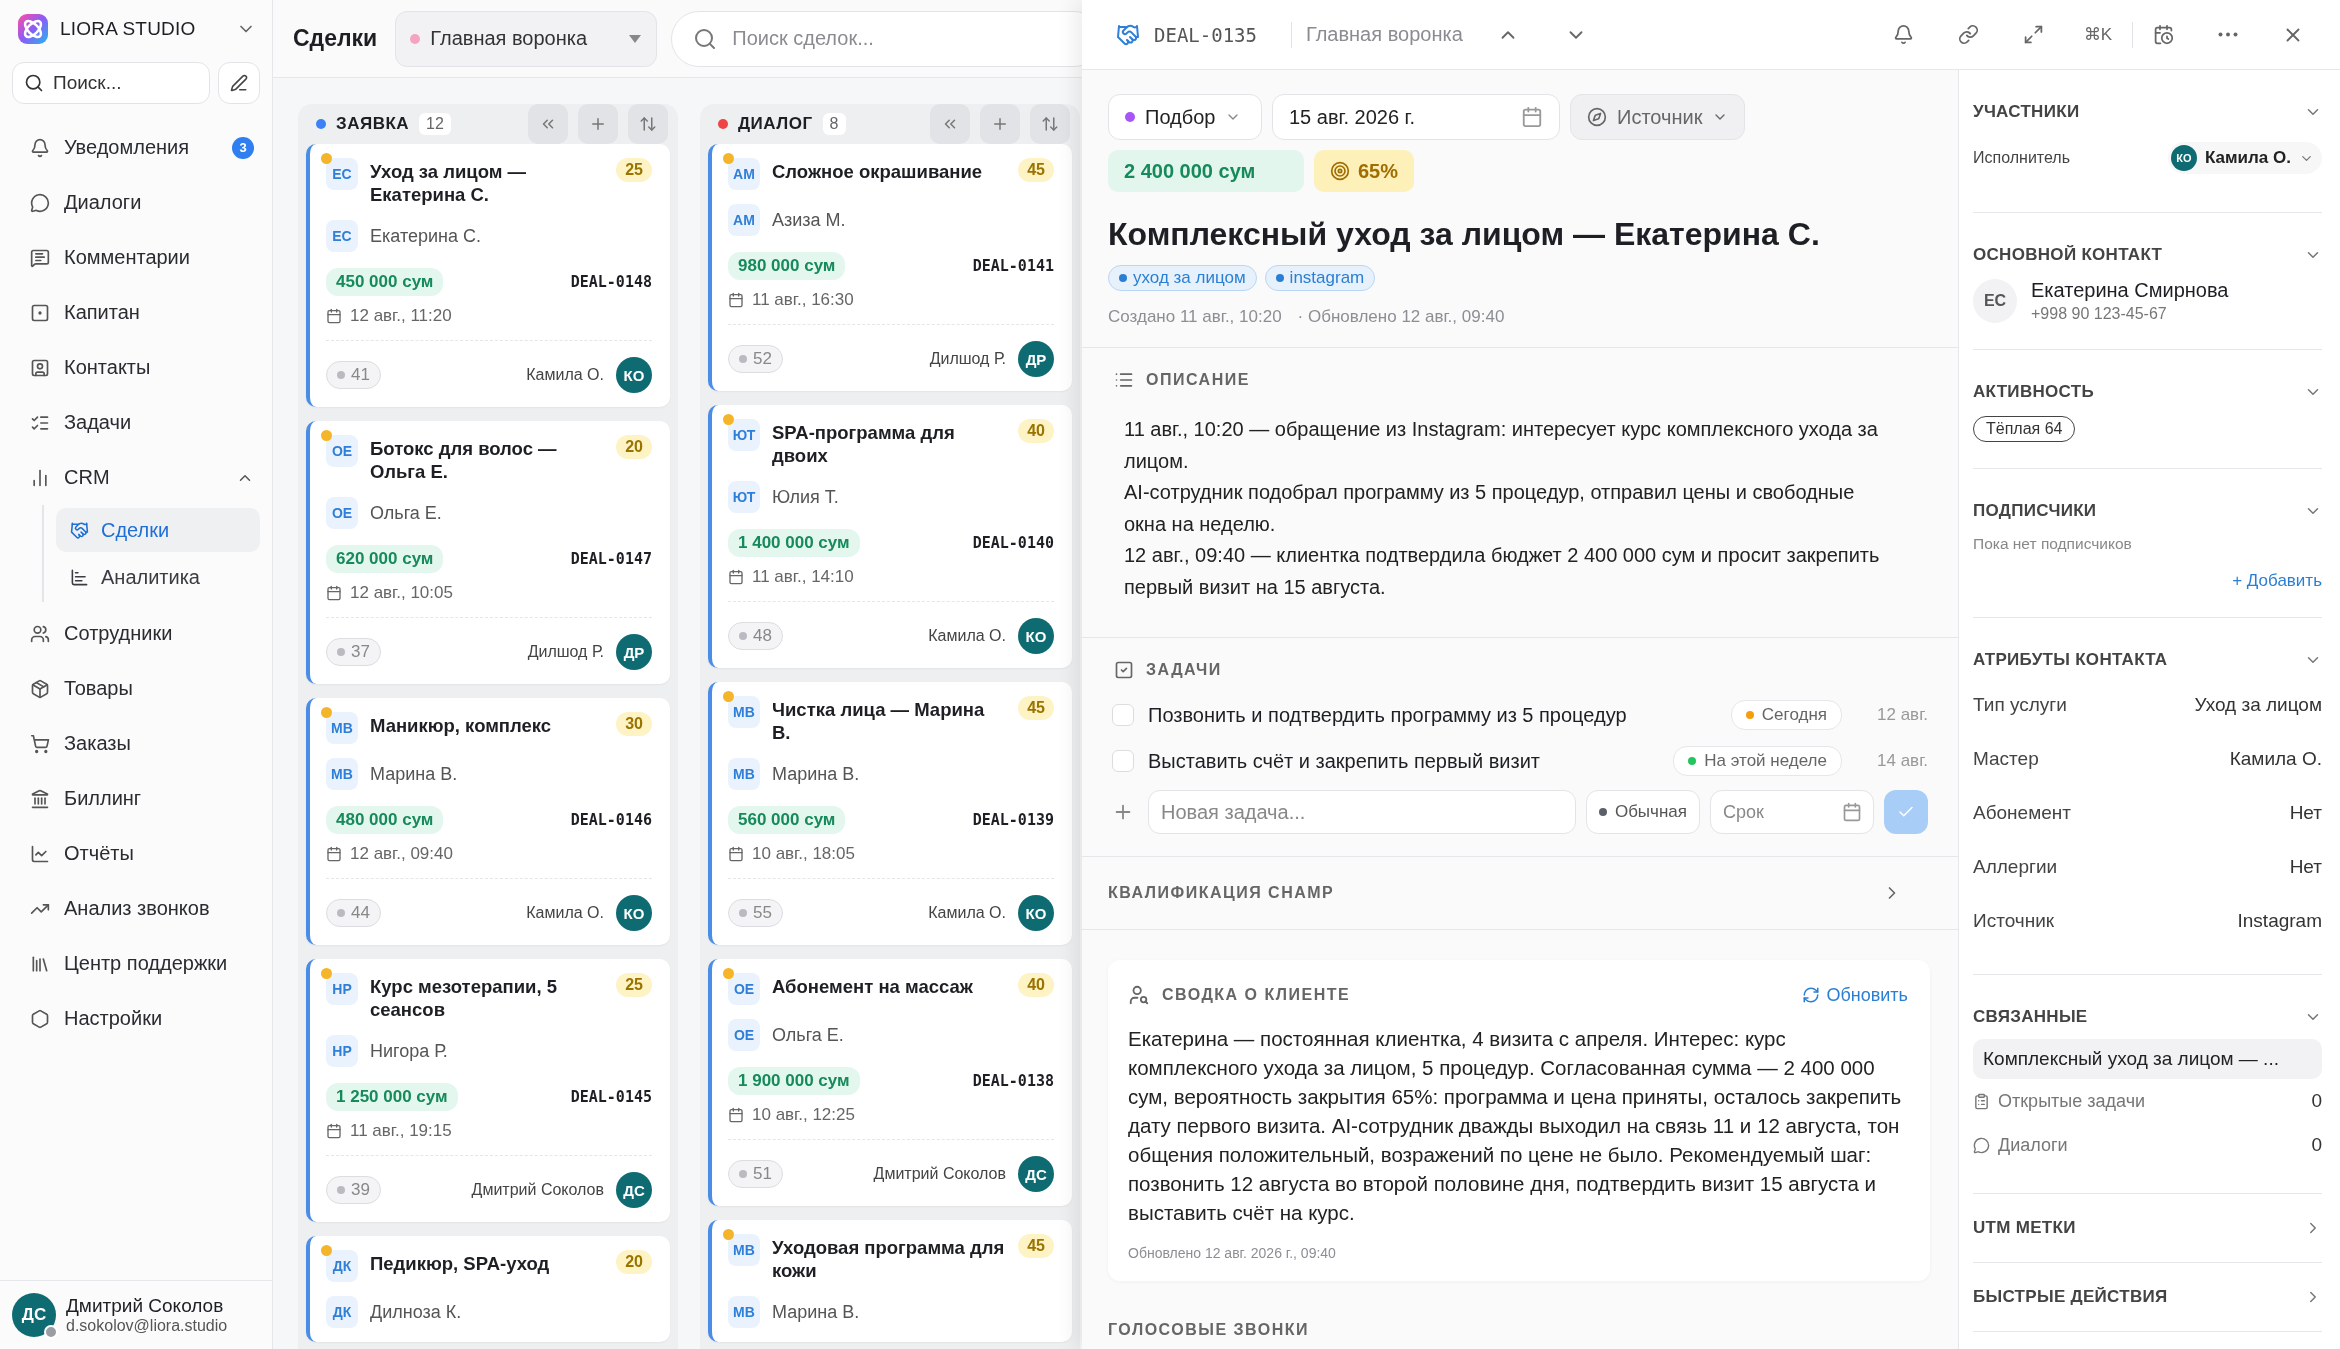 The image size is (2340, 1349). I want to click on updated-date: Обновлено 12 авг. 2026 г., 09:40, so click(1232, 1253).